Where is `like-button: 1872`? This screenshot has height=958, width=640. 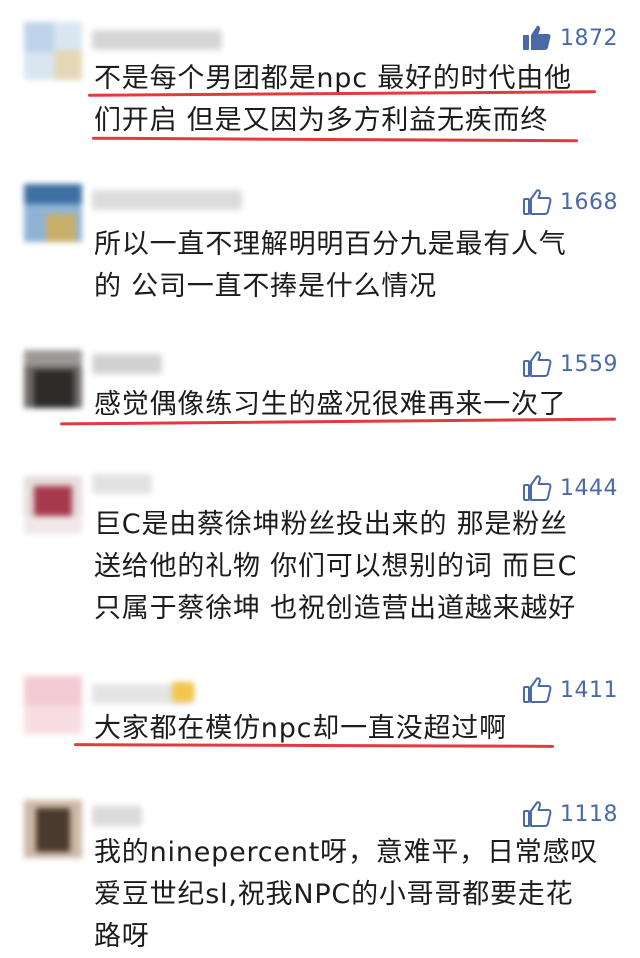 like-button: 1872 is located at coordinates (570, 38).